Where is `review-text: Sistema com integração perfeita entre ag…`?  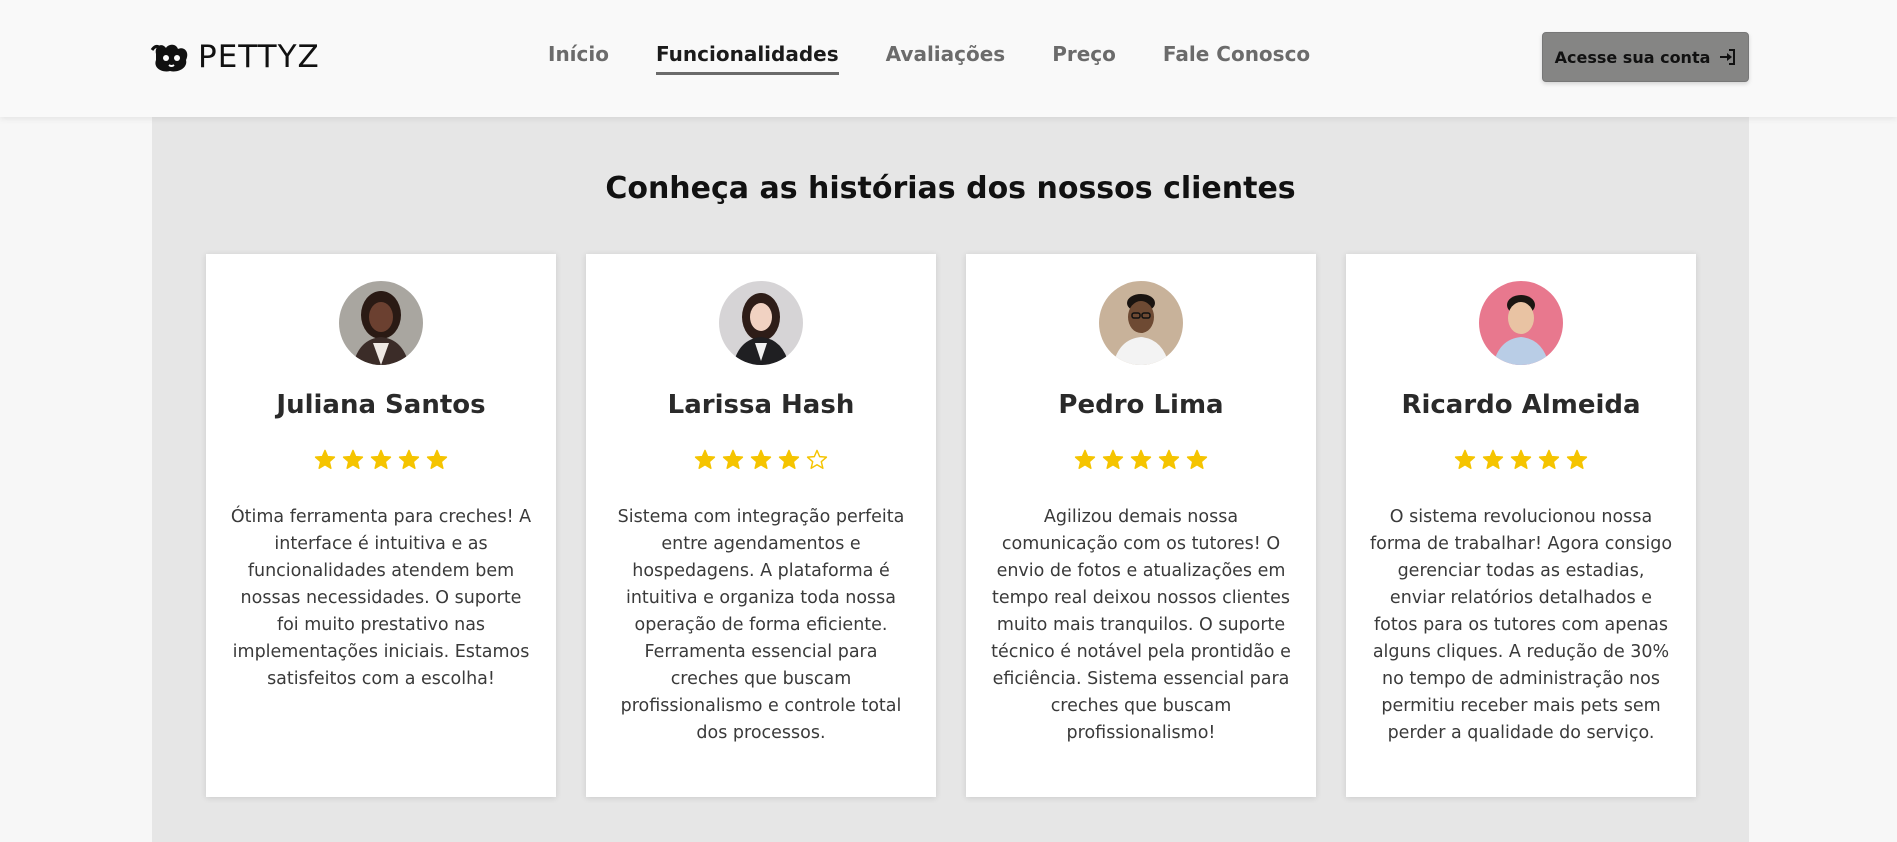
review-text: Sistema com integração perfeita entre ag… is located at coordinates (761, 625).